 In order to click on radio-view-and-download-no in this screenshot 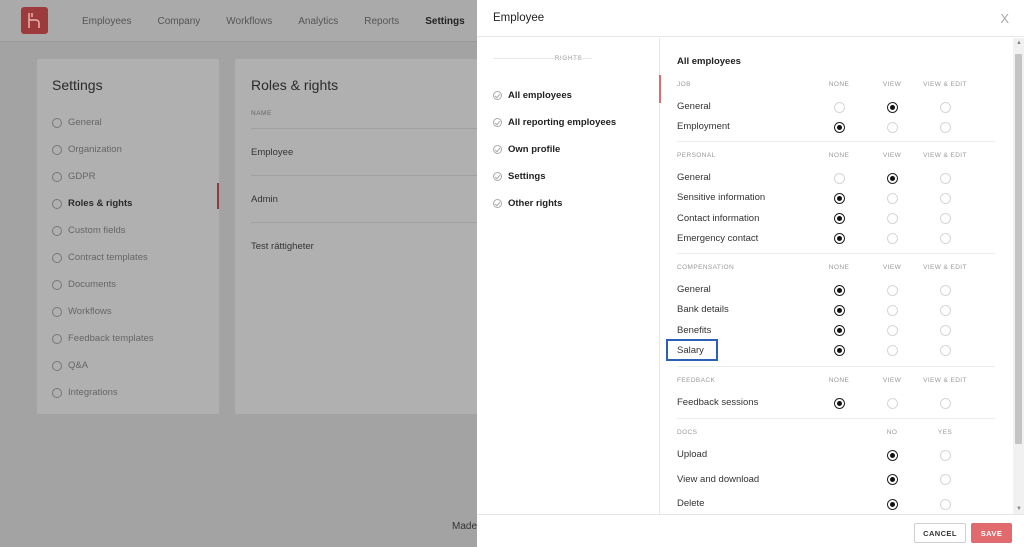, I will do `click(892, 479)`.